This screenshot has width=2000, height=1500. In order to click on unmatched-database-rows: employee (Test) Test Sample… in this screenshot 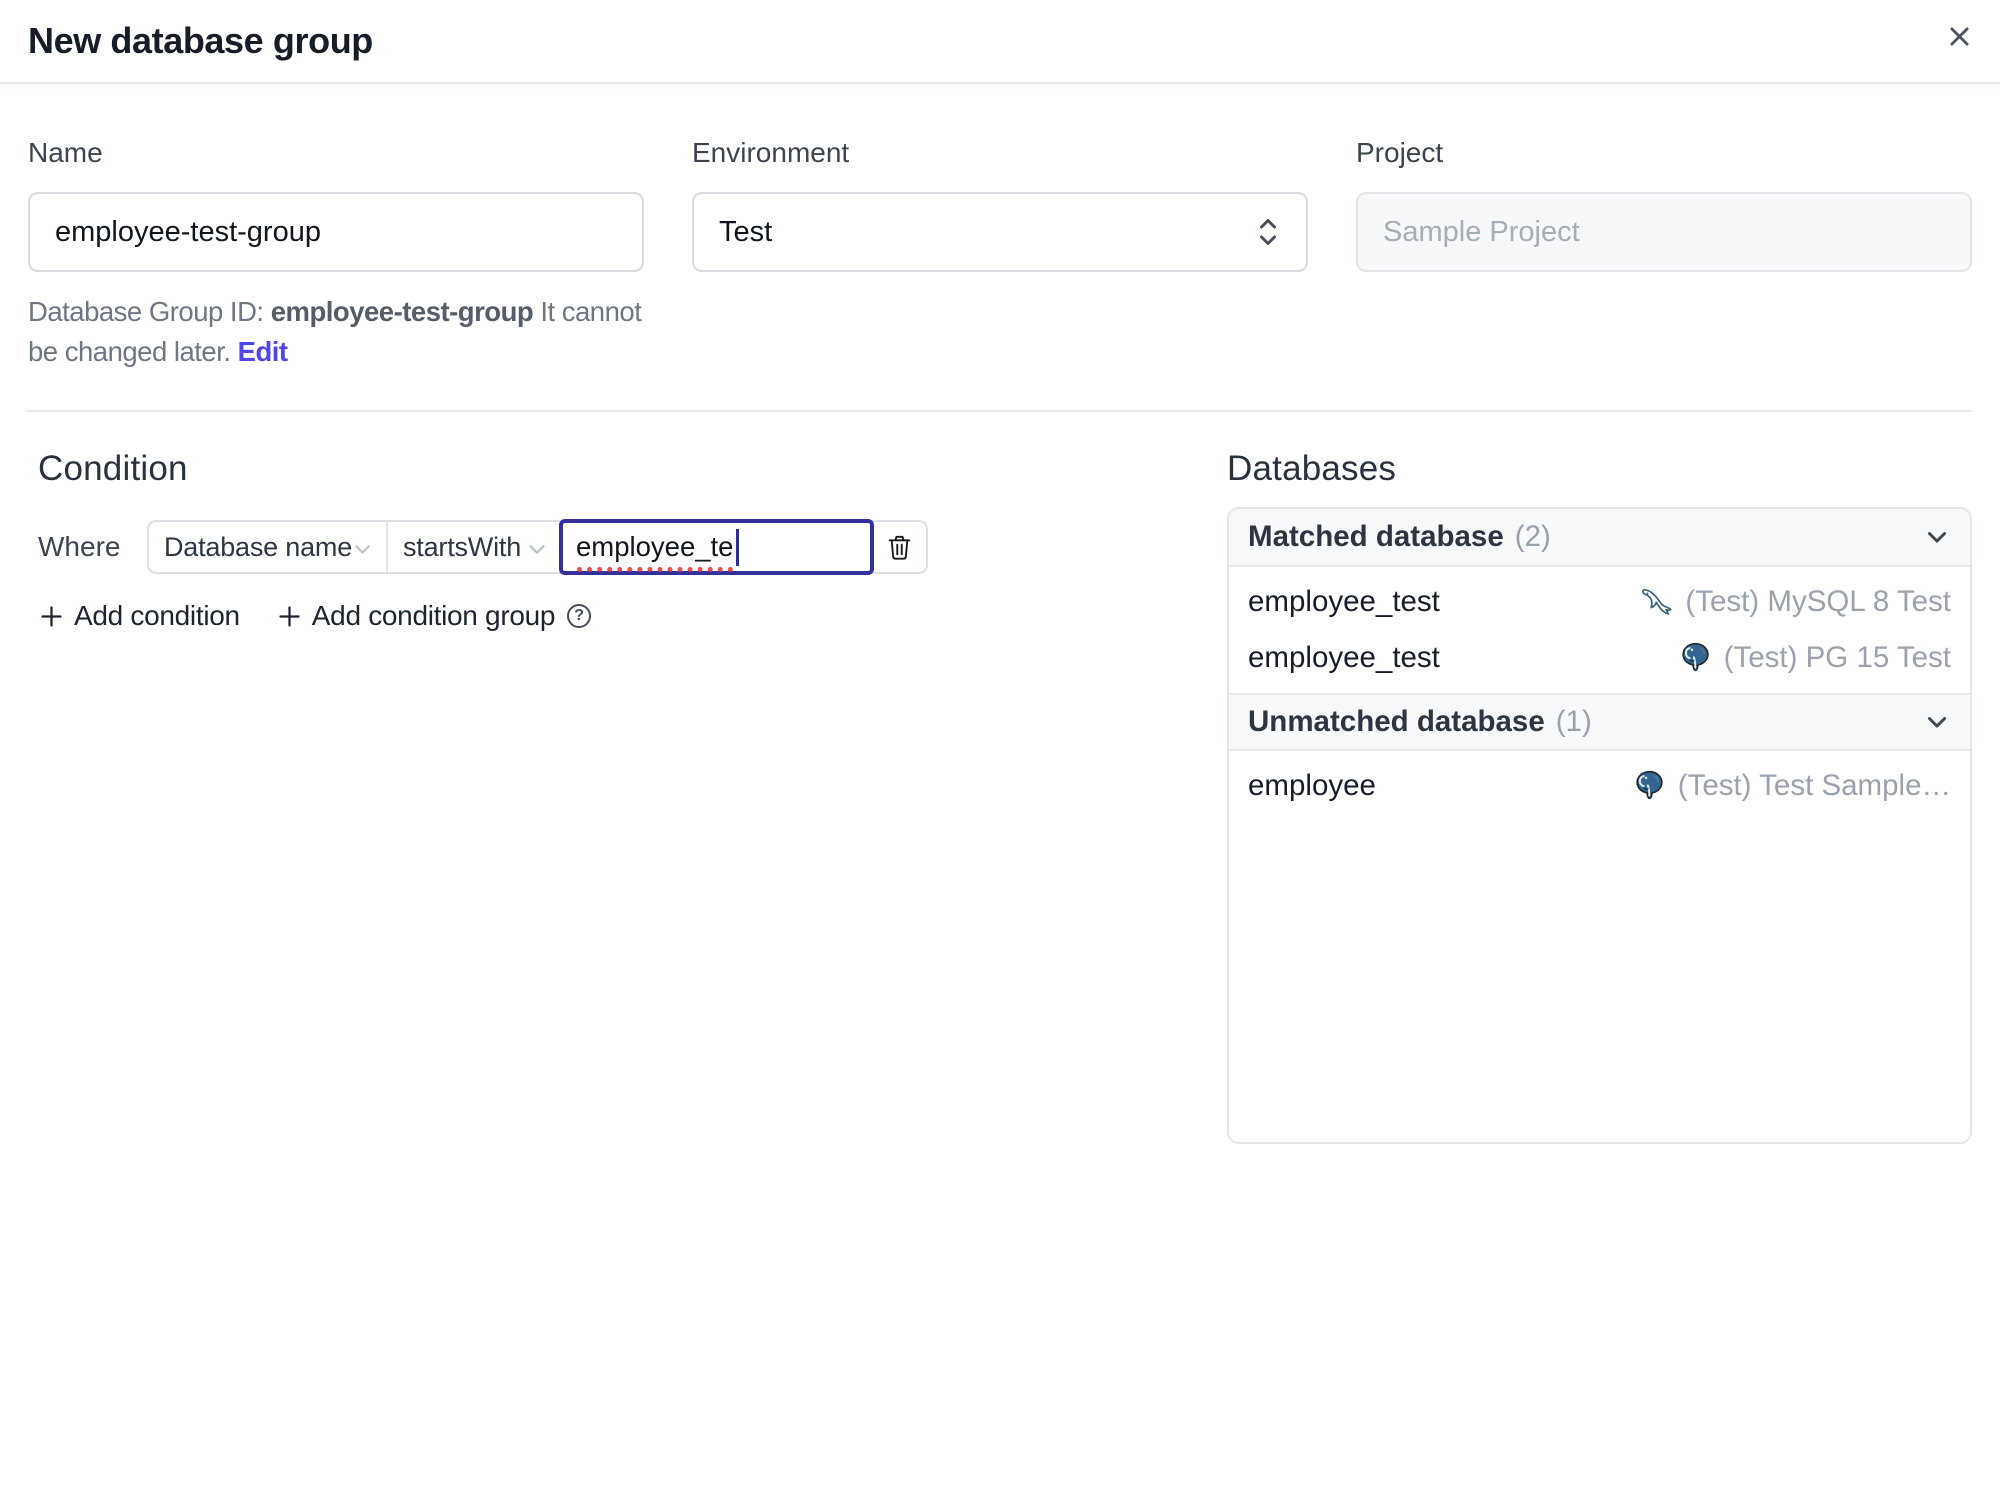, I will do `click(1599, 786)`.